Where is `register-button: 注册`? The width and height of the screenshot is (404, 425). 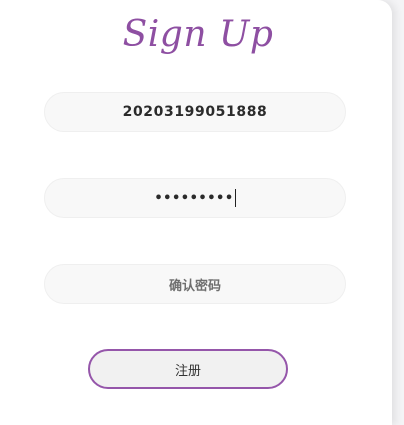 register-button: 注册 is located at coordinates (188, 369).